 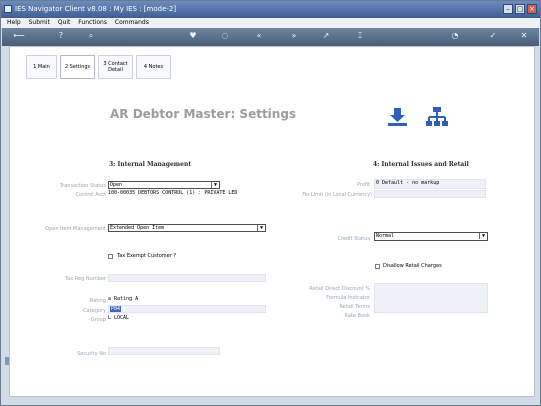 I want to click on rating-value: a Rating A, so click(x=123, y=299).